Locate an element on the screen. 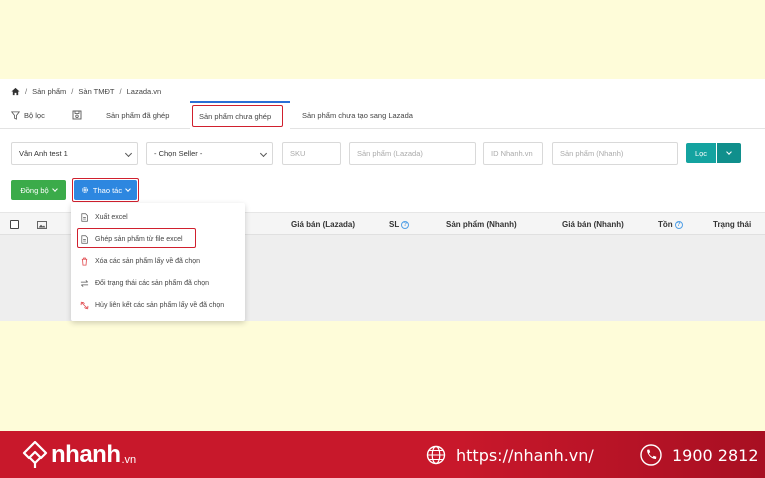 The width and height of the screenshot is (765, 478). product-lazada-input: Sản phẩm (Lazada) is located at coordinates (412, 153).